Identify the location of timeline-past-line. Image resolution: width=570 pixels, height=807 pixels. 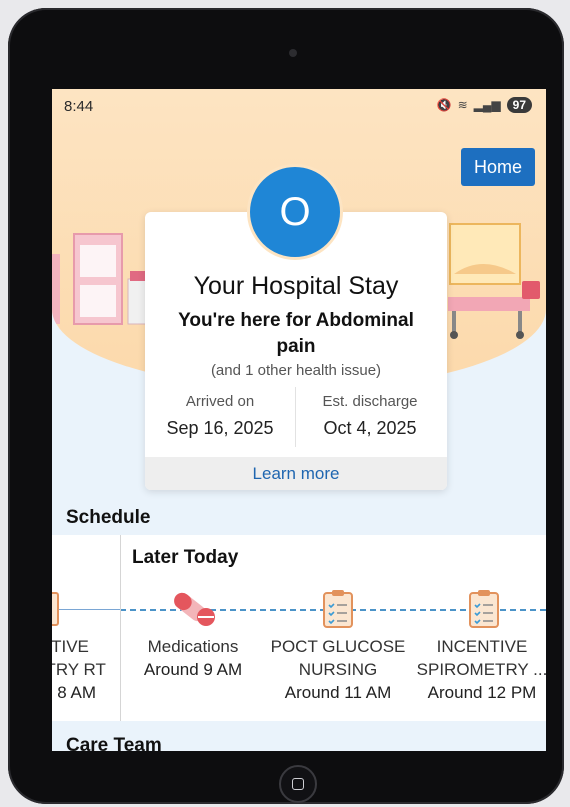
(86, 609).